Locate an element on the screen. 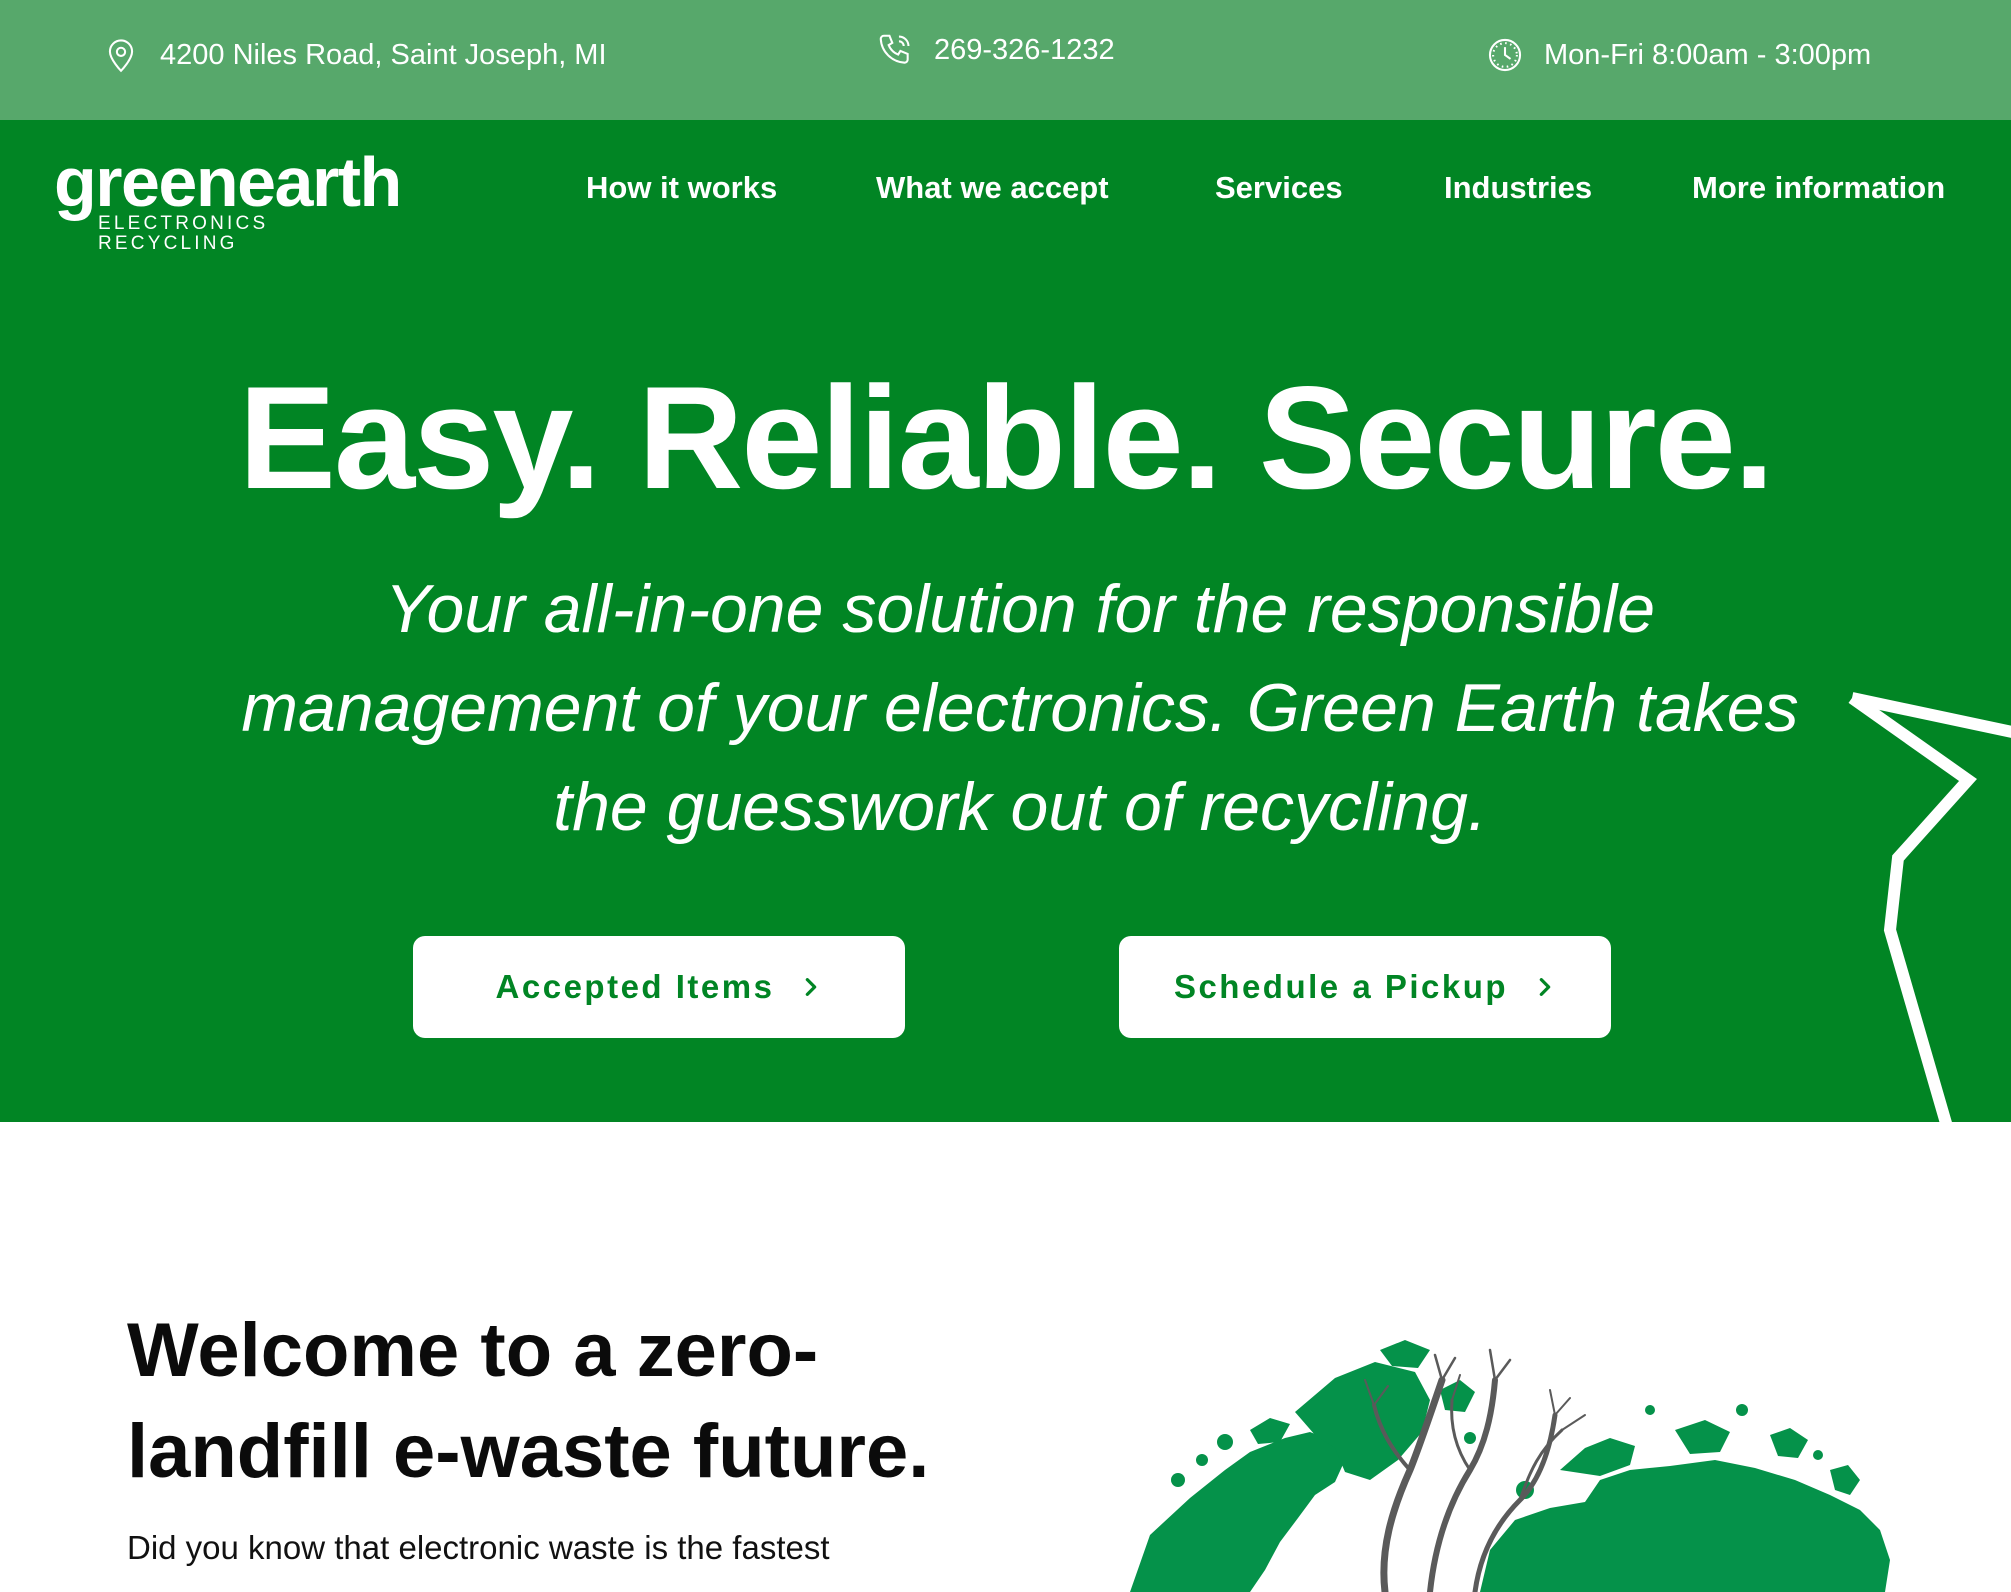 Image resolution: width=2011 pixels, height=1592 pixels. phone-info: 269-326-1232 is located at coordinates (995, 52).